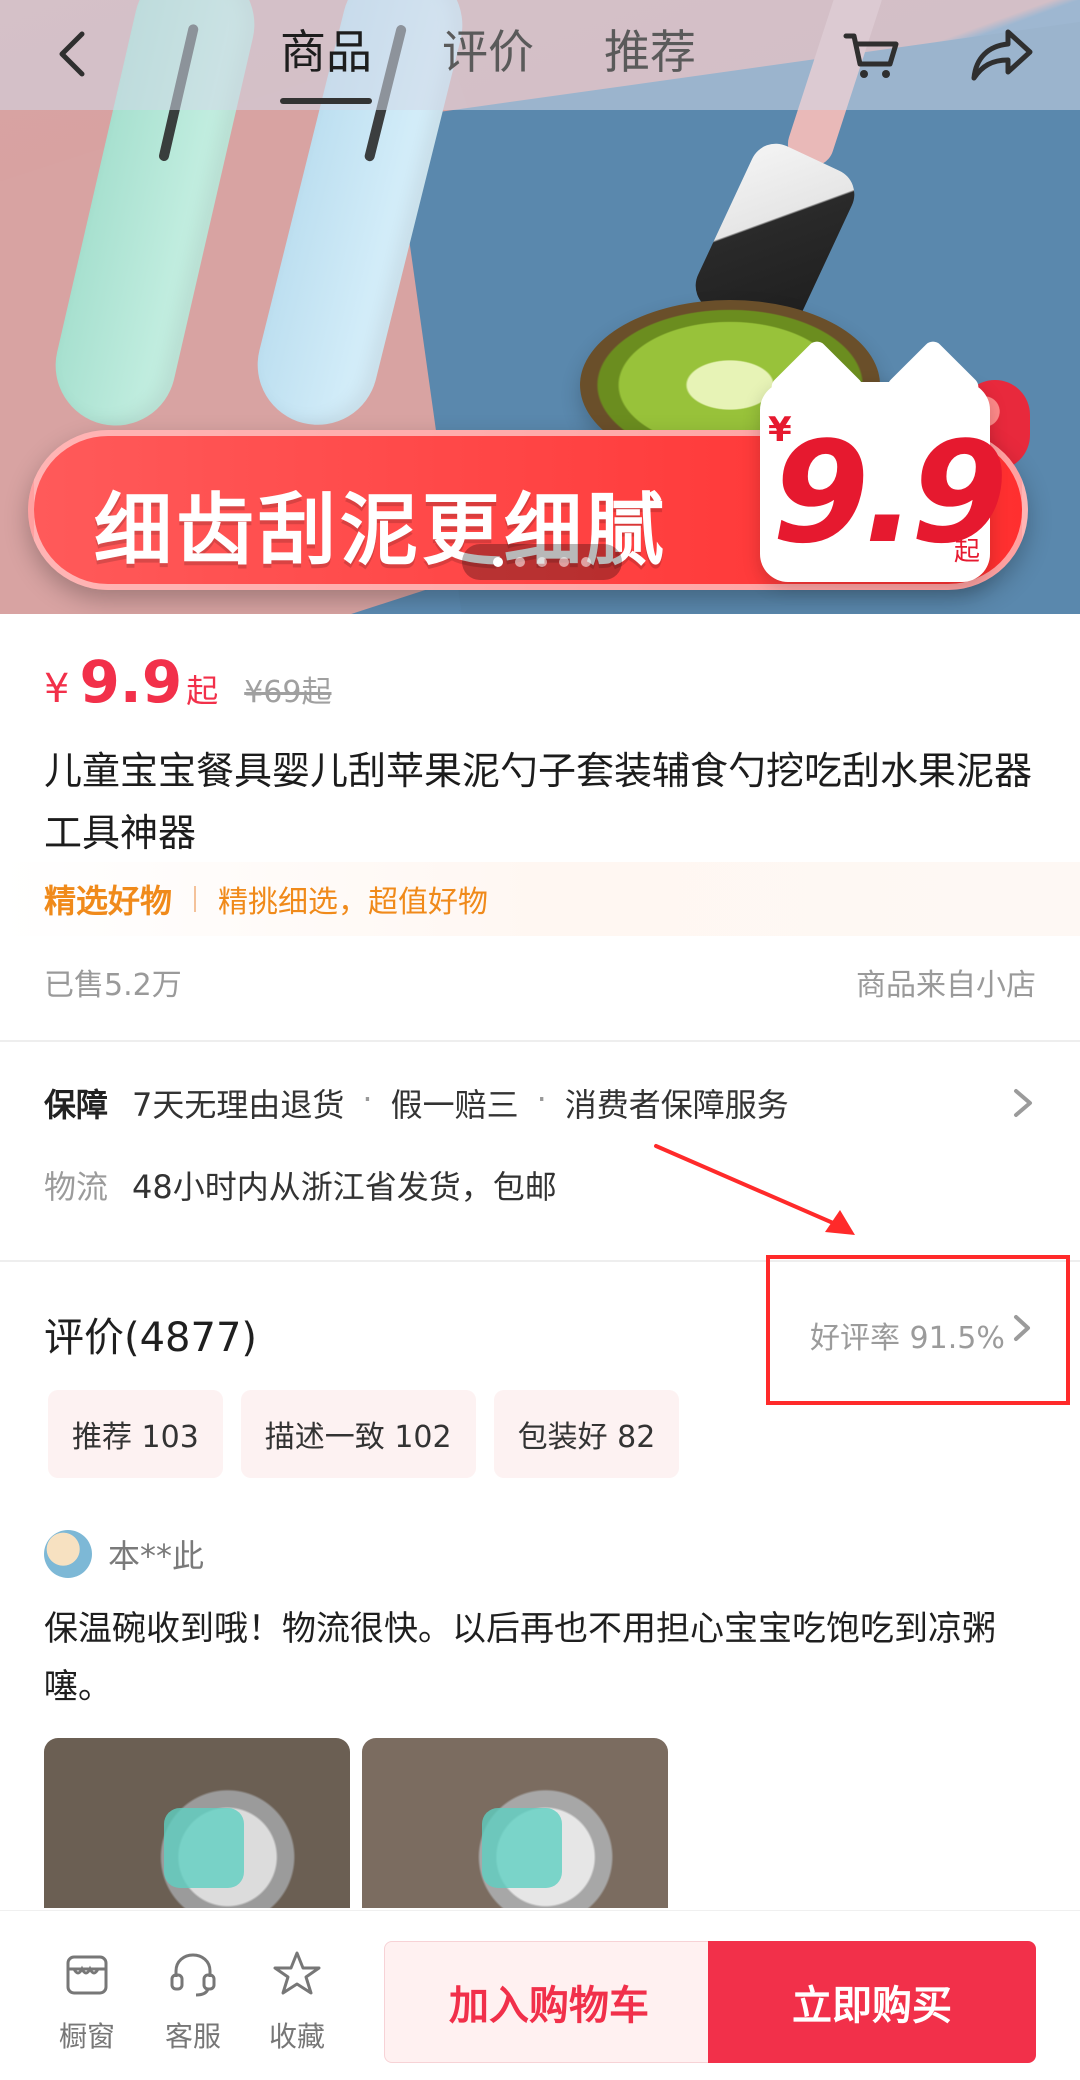 Image resolution: width=1080 pixels, height=2080 pixels. Describe the element at coordinates (356, 1823) in the screenshot. I see `review-photos` at that location.